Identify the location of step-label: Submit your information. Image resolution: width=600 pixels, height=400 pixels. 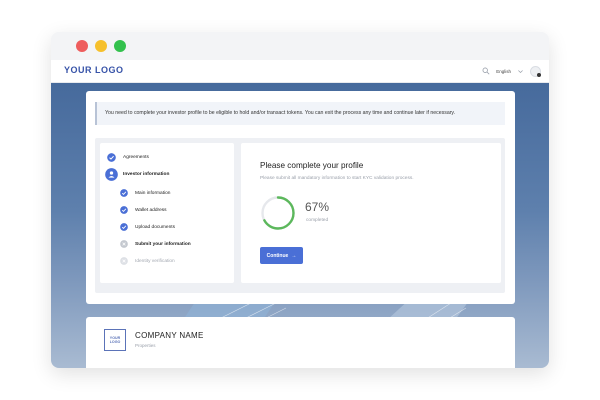
(163, 244).